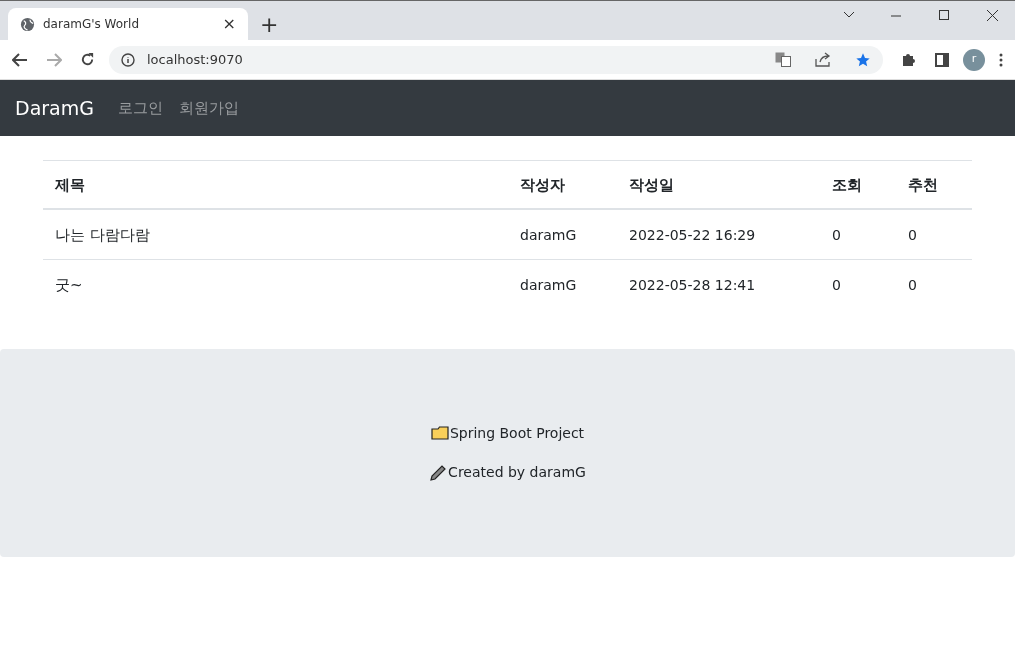  Describe the element at coordinates (87, 59) in the screenshot. I see `reload-icon` at that location.